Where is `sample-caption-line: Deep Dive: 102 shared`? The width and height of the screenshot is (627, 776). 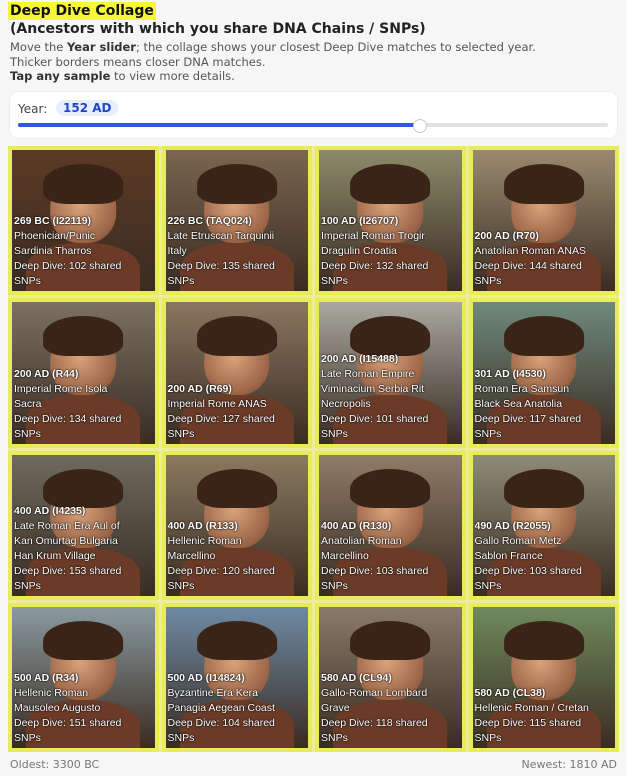
sample-caption-line: Deep Dive: 102 shared is located at coordinates (68, 266).